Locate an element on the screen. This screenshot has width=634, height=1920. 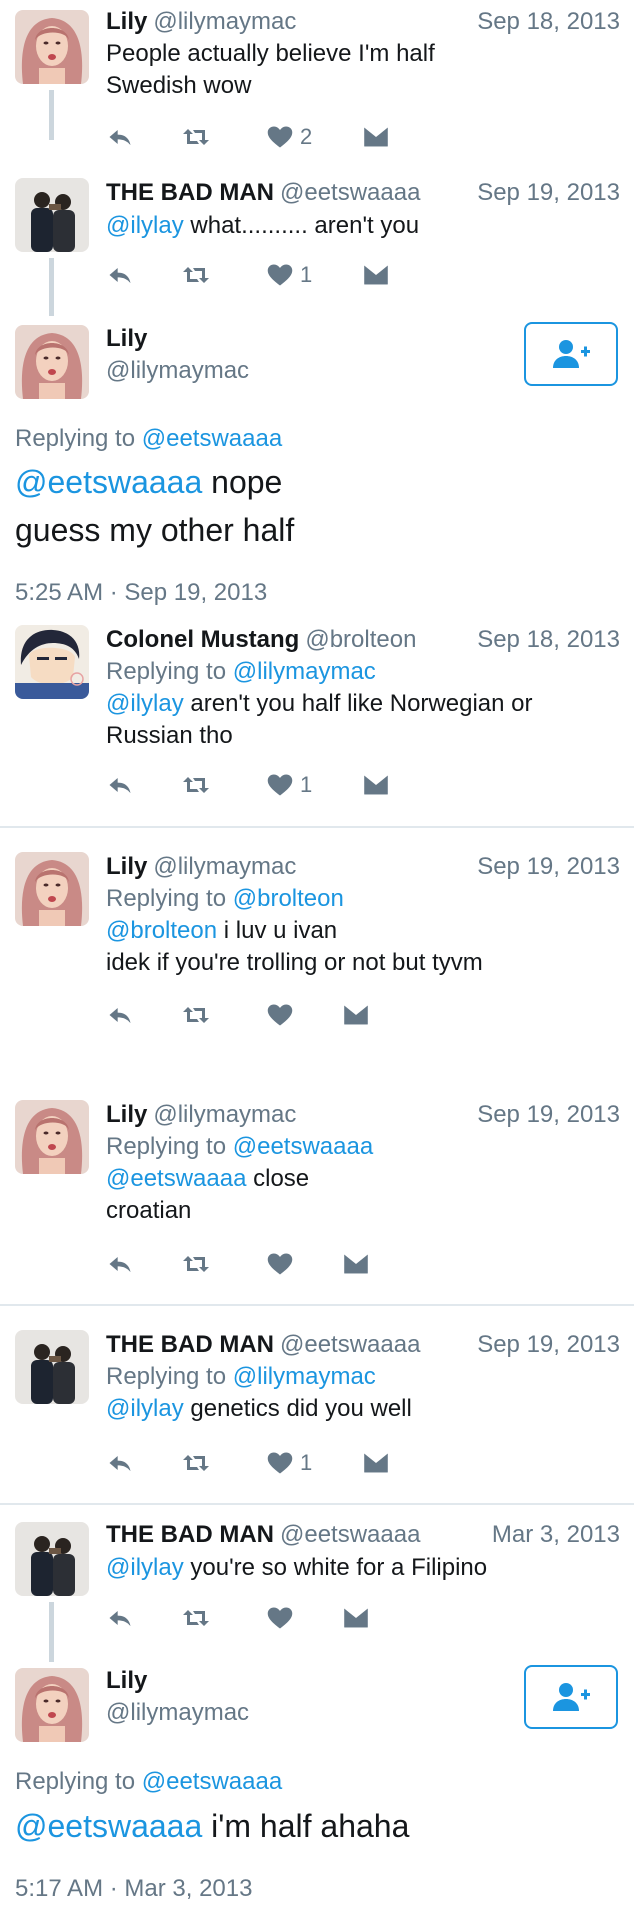
replying-to: Replying to @eetswaaaa is located at coordinates (148, 1782).